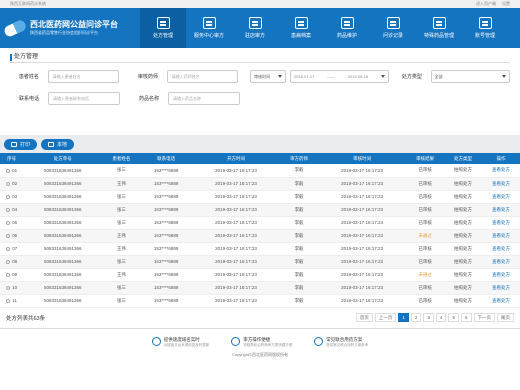  What do you see at coordinates (209, 28) in the screenshot?
I see `nav-item-audit: 服务中心审方` at bounding box center [209, 28].